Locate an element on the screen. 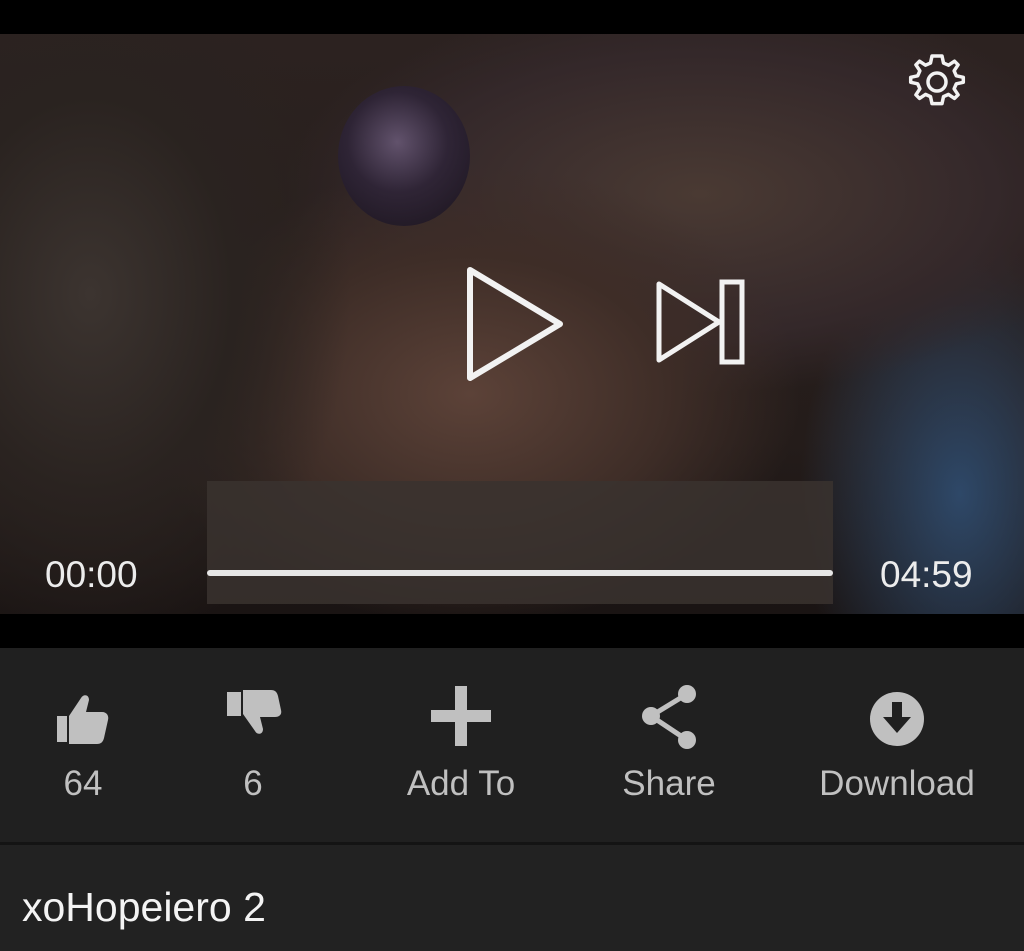 The height and width of the screenshot is (951, 1024). add-to-label: Add To is located at coordinates (461, 783).